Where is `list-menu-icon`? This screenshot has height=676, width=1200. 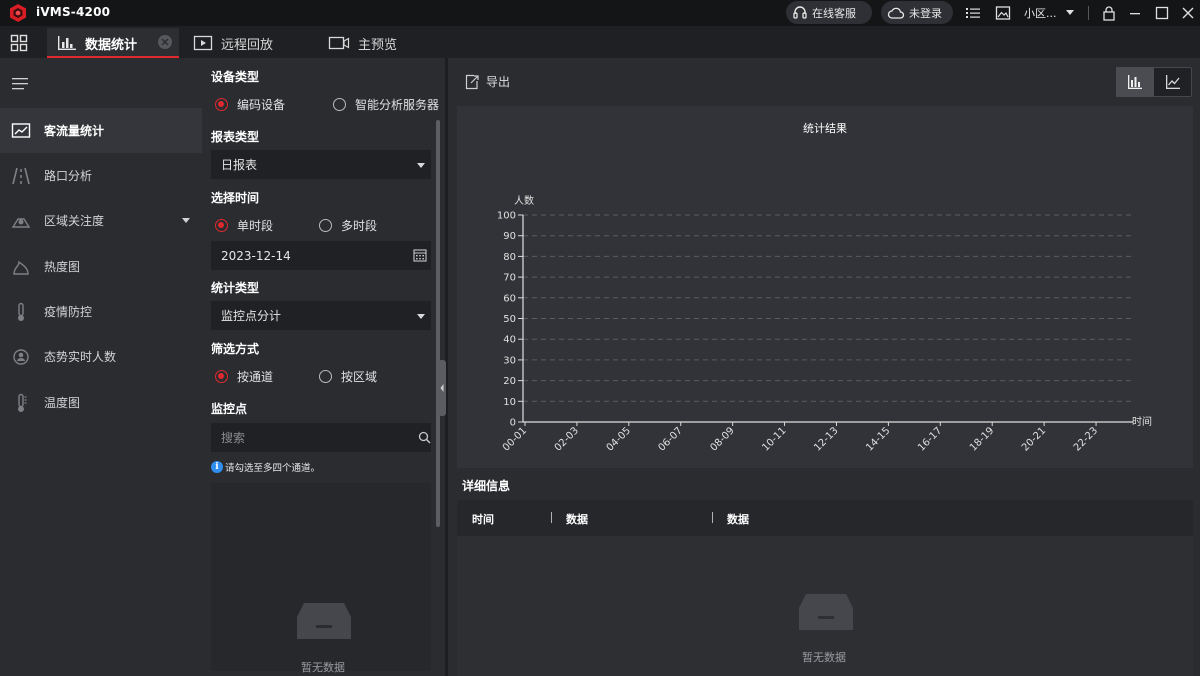 list-menu-icon is located at coordinates (973, 13).